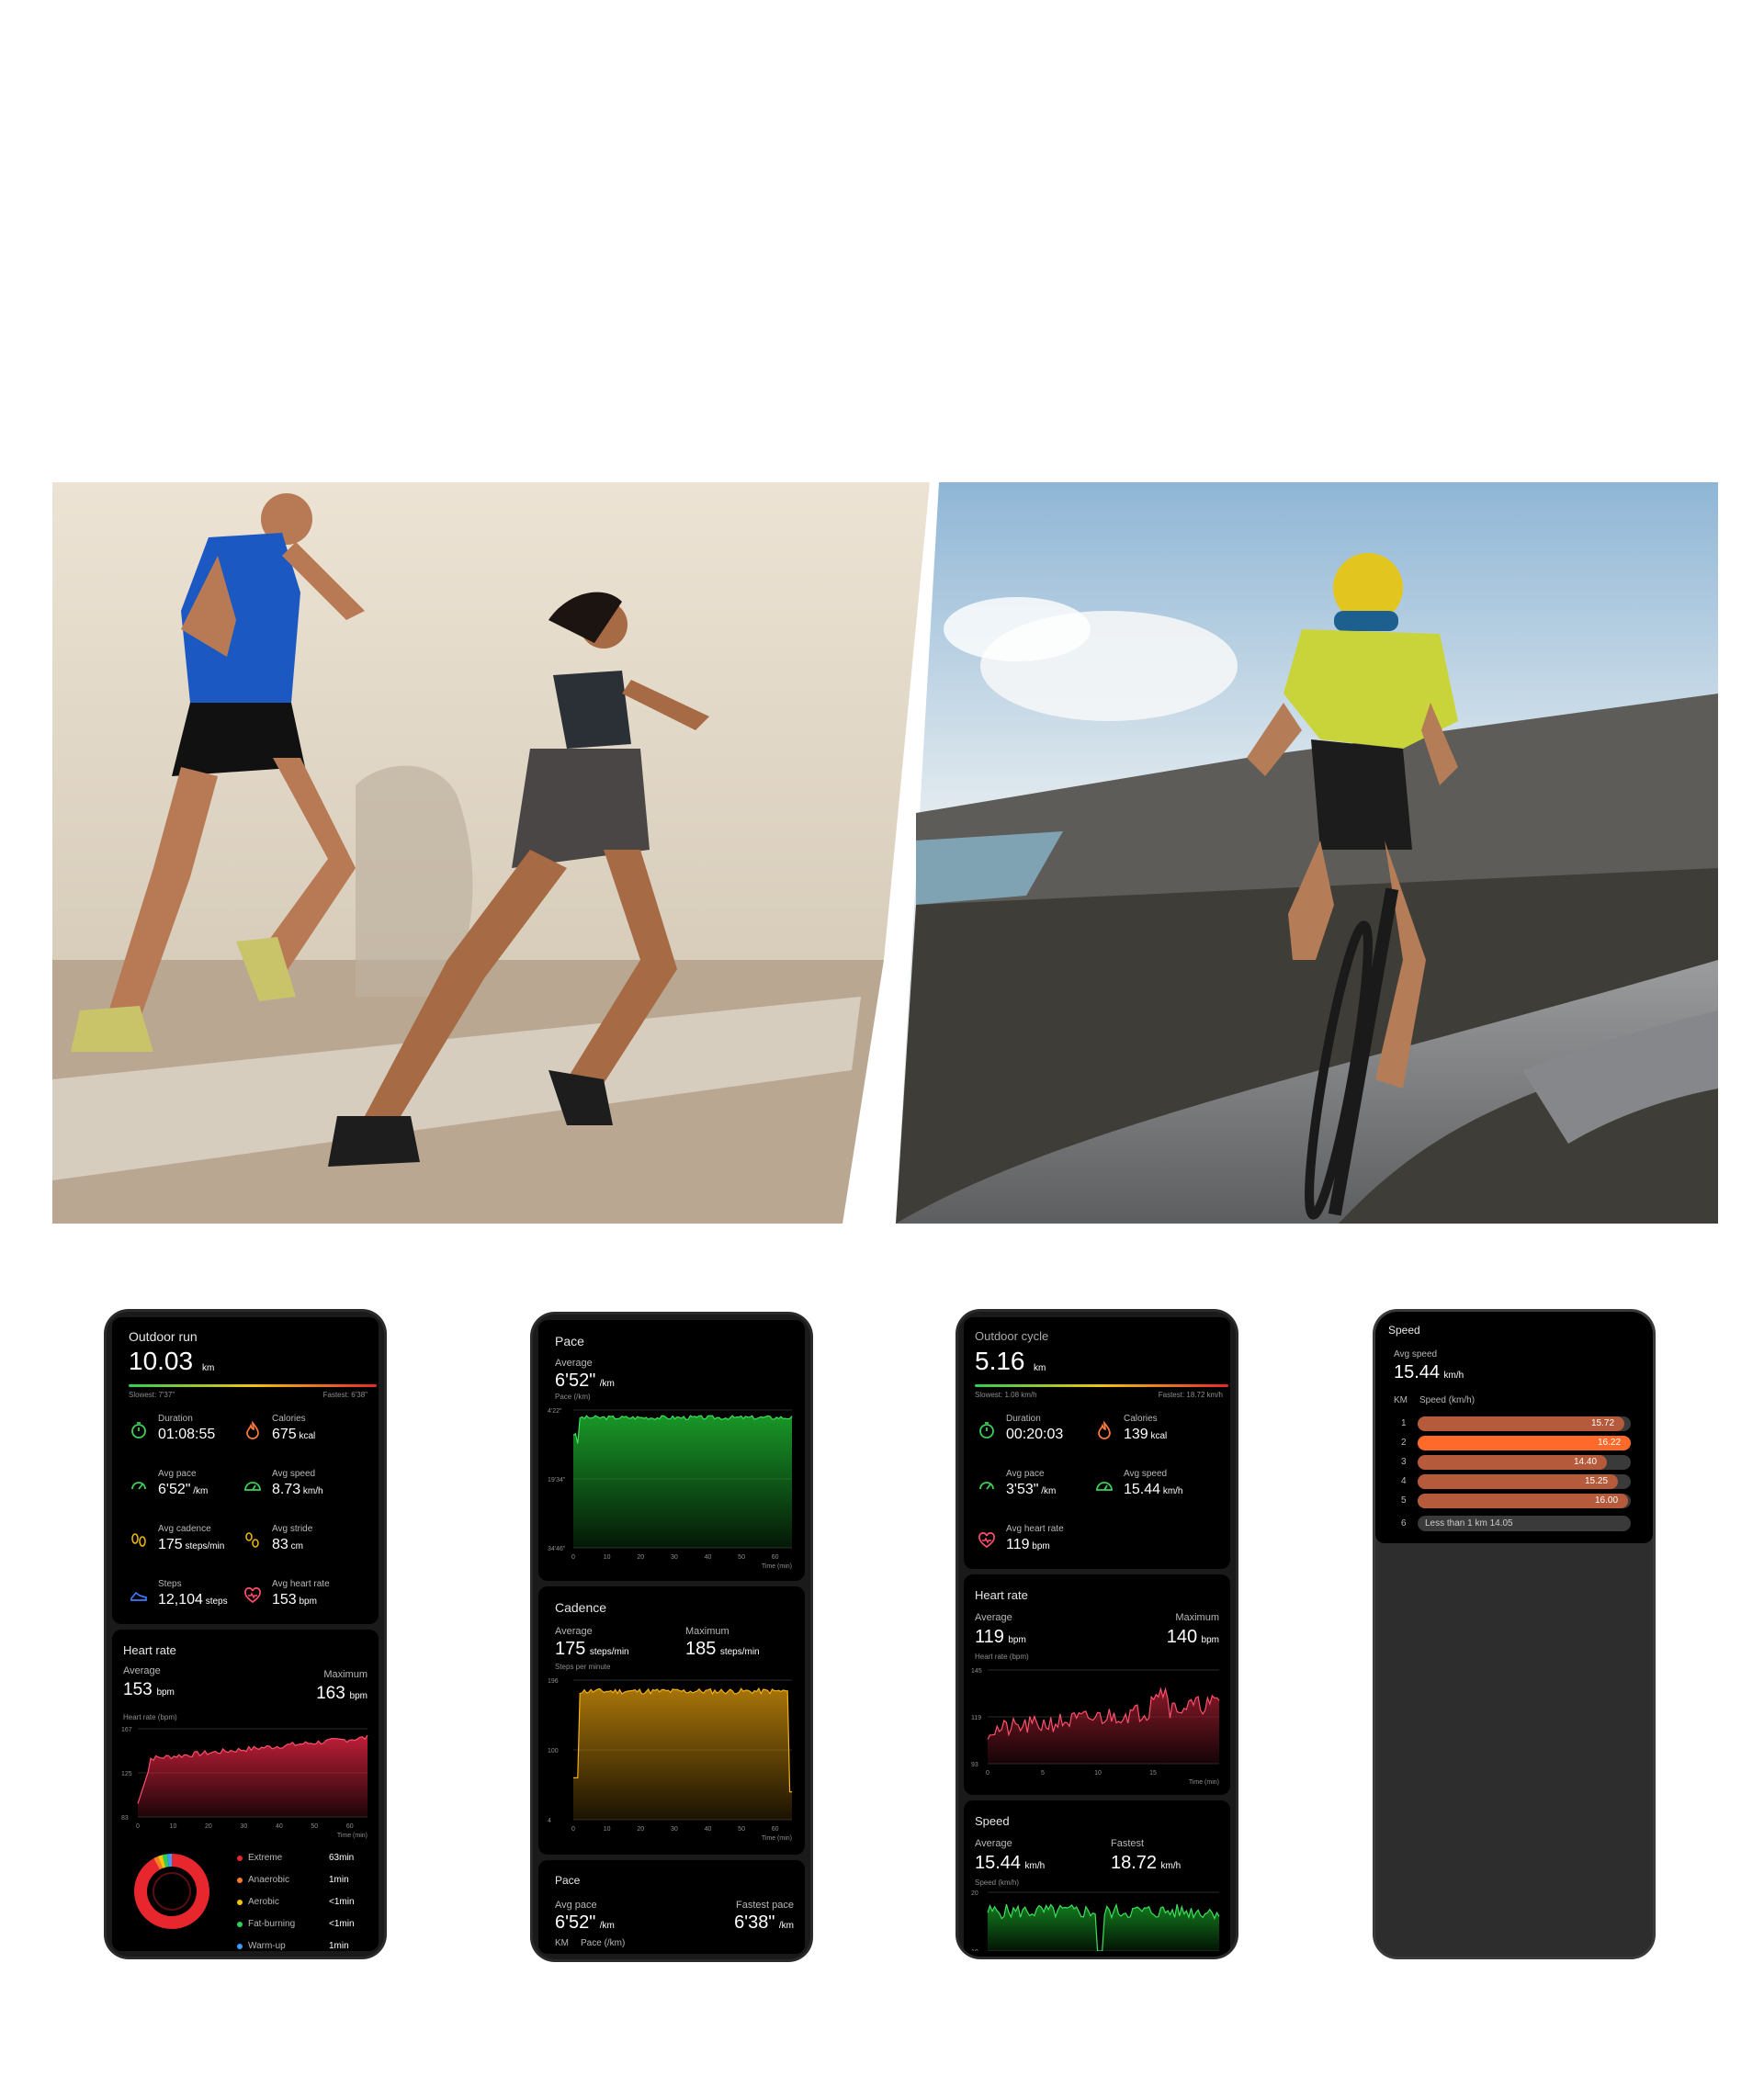 The height and width of the screenshot is (2076, 1764). What do you see at coordinates (997, 1883) in the screenshot?
I see `cycle-speed-axis-title: Speed (km/h)` at bounding box center [997, 1883].